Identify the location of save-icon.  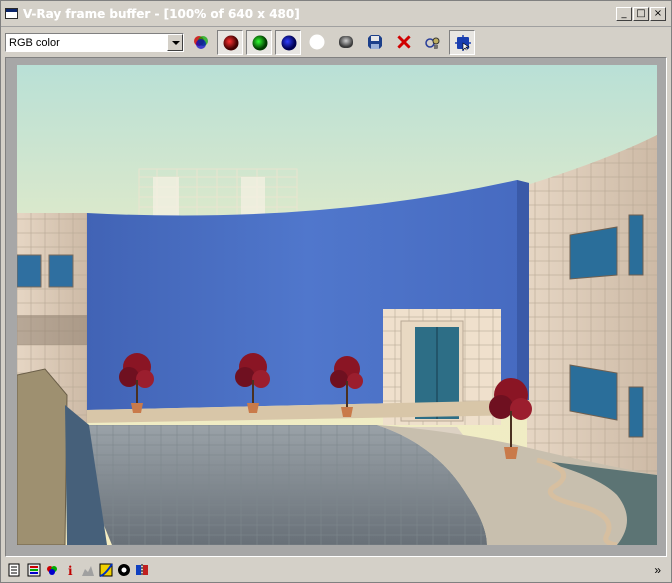
(375, 42).